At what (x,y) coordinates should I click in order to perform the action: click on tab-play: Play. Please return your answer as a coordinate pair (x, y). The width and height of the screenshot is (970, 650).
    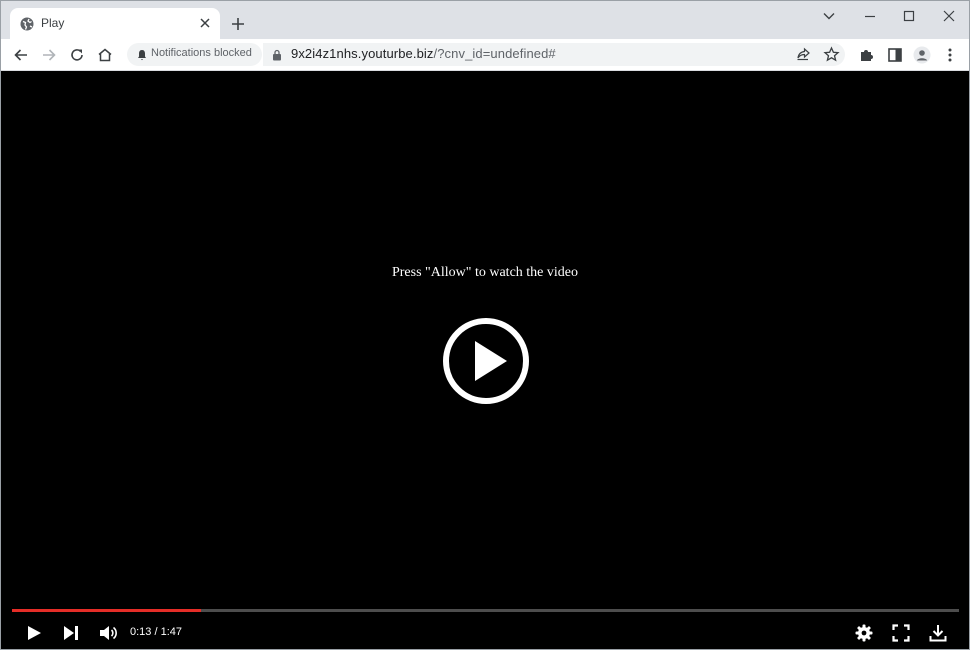
    Looking at the image, I should click on (115, 23).